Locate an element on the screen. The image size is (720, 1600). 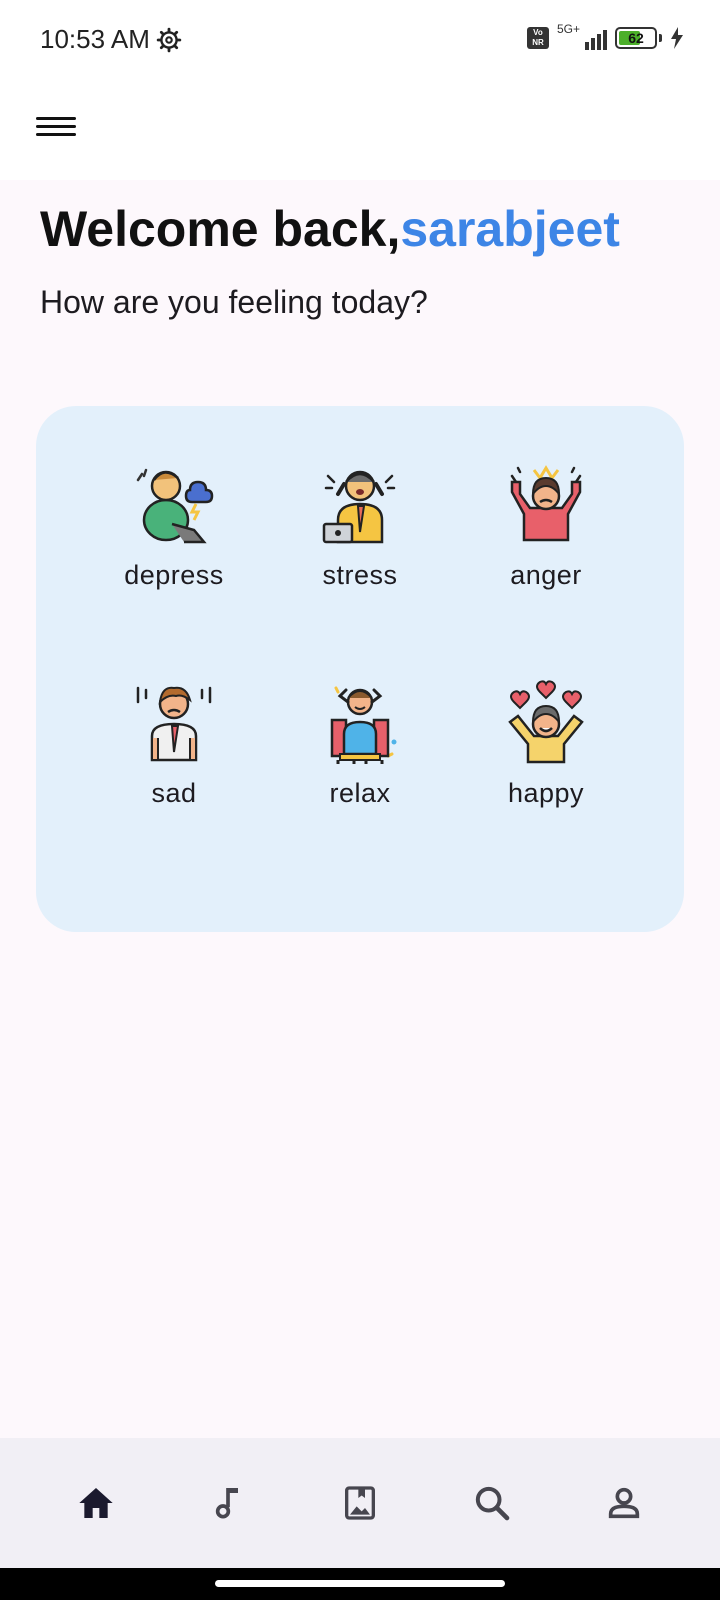
page-title: Welcome back,sarabjeet is located at coordinates (330, 229).